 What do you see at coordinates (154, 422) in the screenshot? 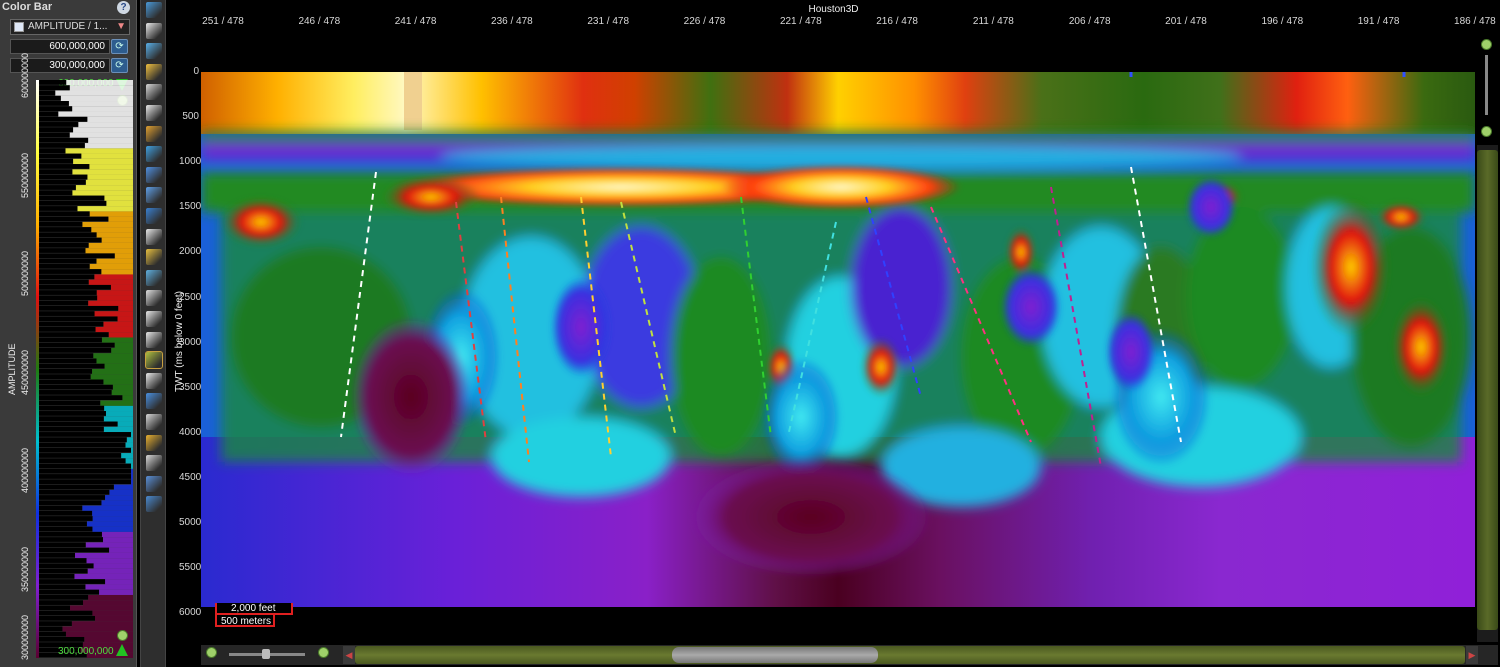
I see `rectangle-icon` at bounding box center [154, 422].